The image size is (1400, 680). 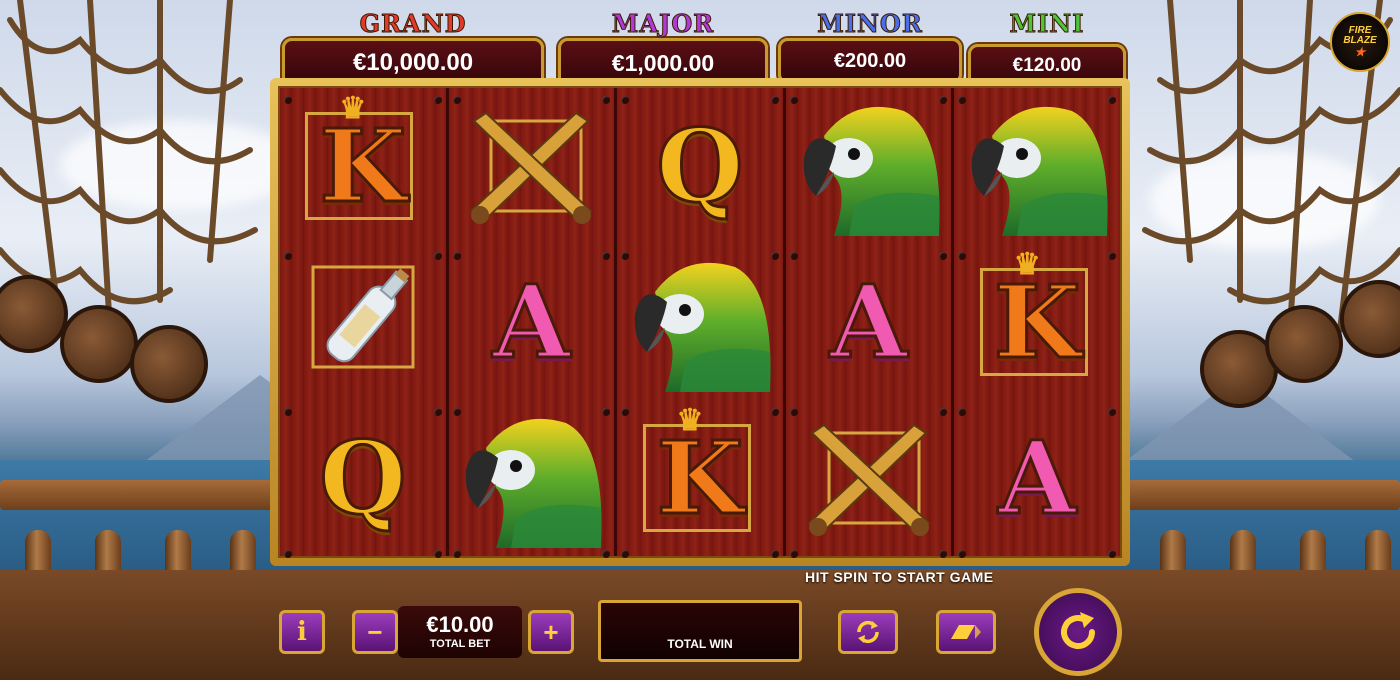 I want to click on autoplay-button, so click(x=868, y=632).